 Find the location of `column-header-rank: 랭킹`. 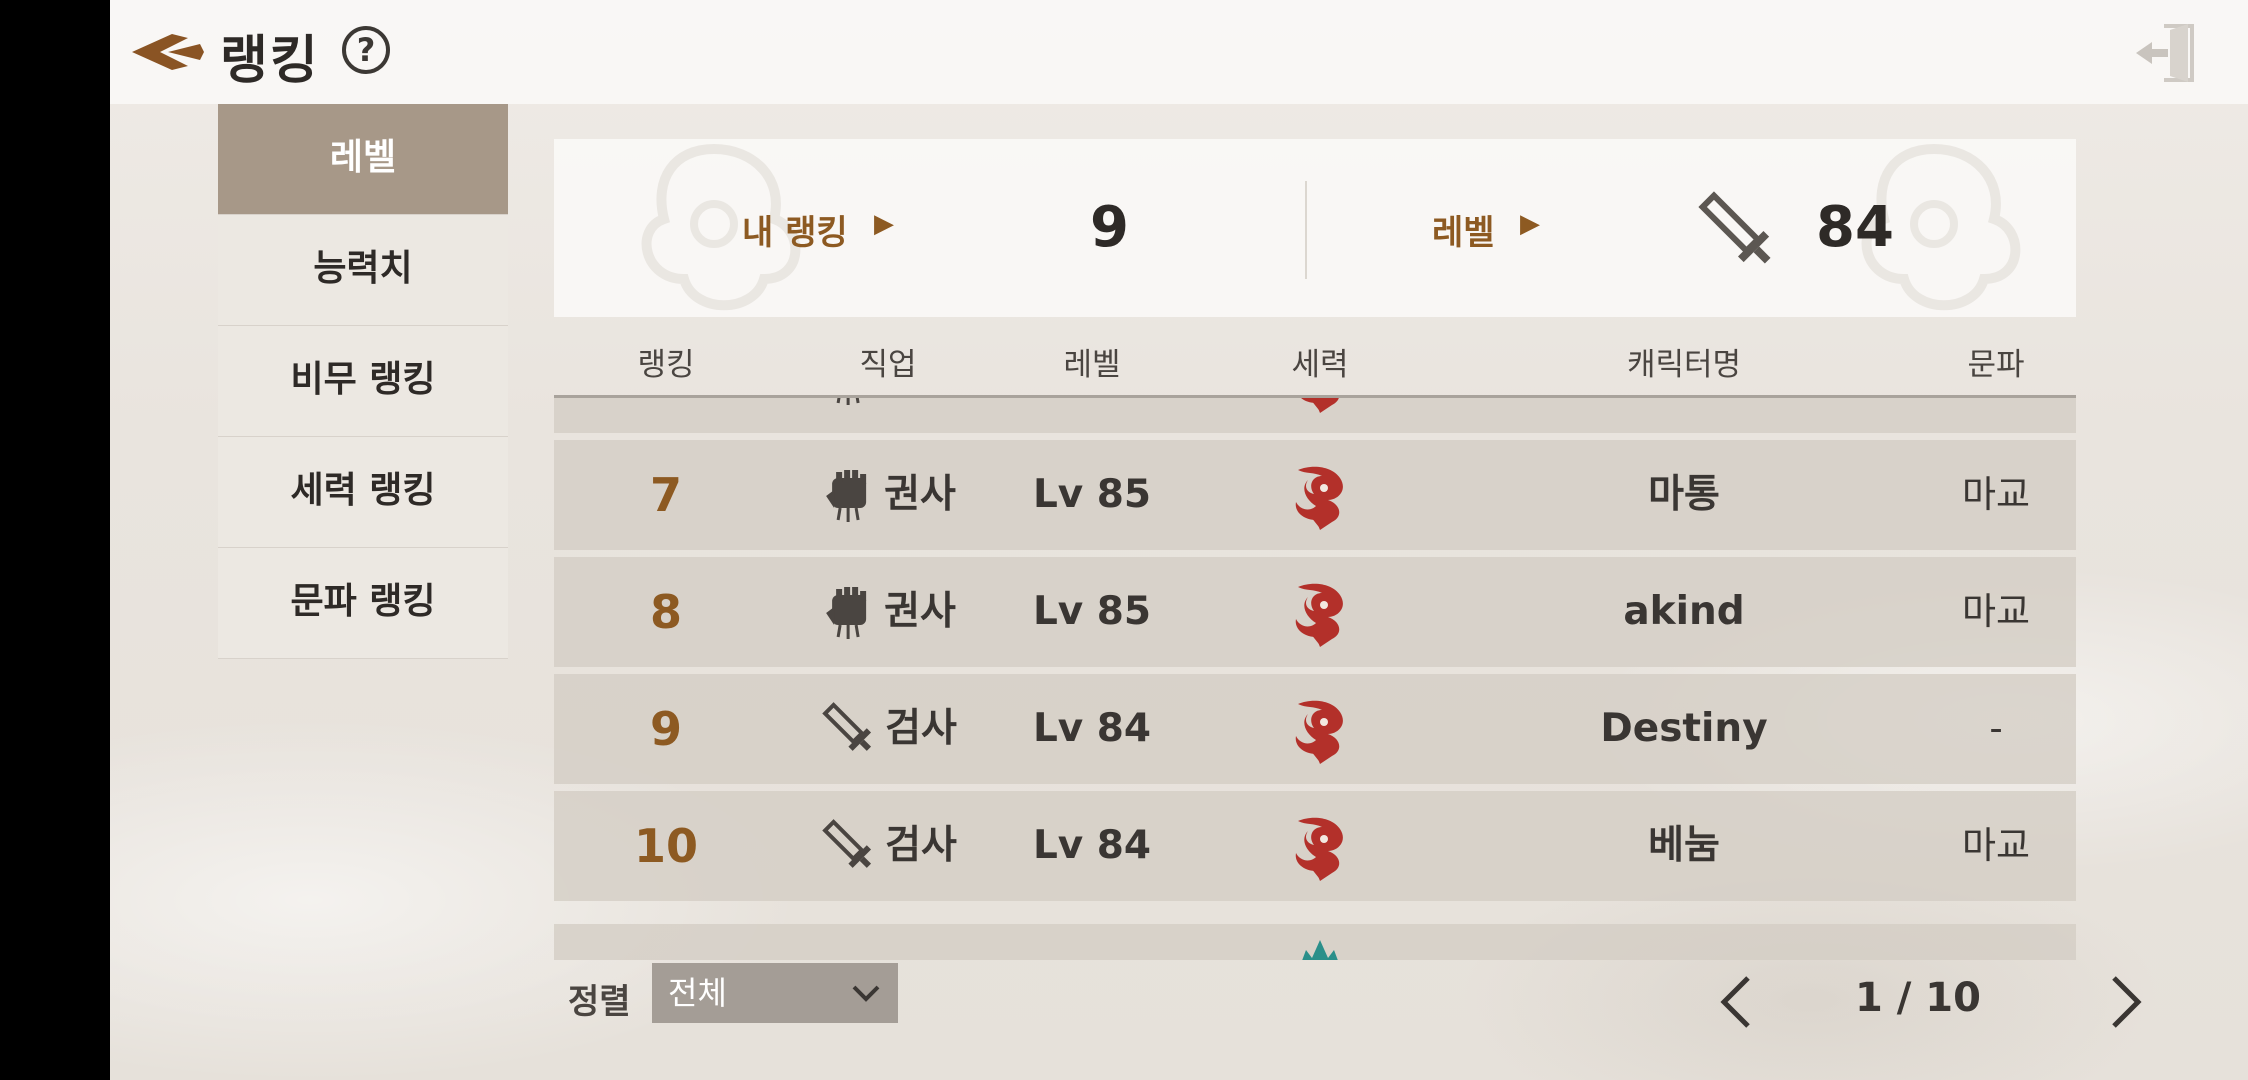

column-header-rank: 랭킹 is located at coordinates (666, 365).